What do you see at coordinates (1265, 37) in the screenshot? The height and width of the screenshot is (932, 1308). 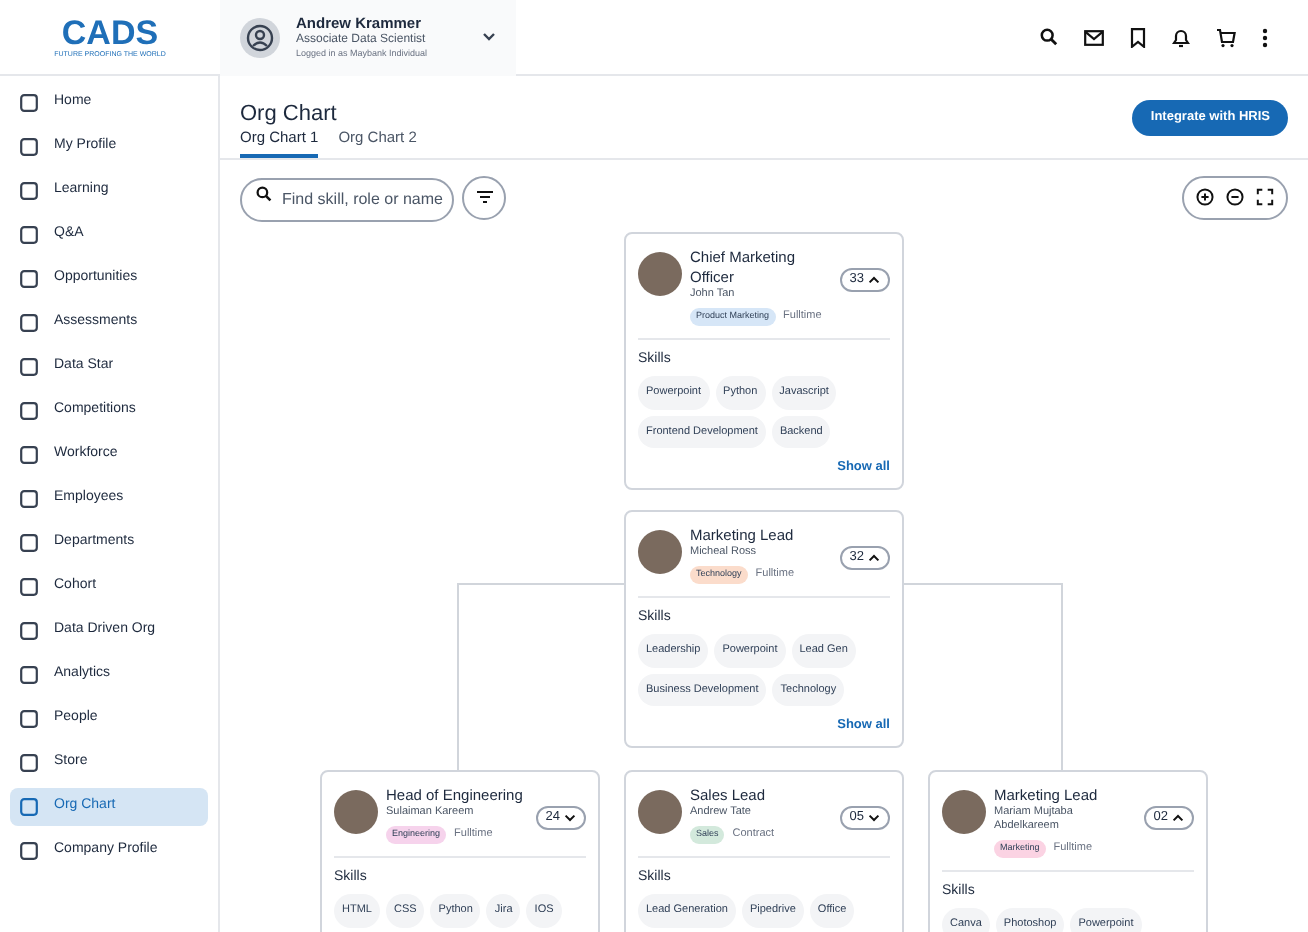 I see `more-icon` at bounding box center [1265, 37].